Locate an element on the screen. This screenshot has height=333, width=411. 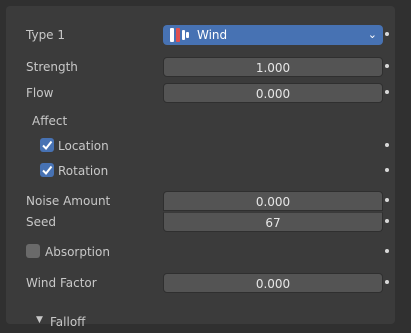
wind-factor-row: Wind Factor 0.000 is located at coordinates (200, 283).